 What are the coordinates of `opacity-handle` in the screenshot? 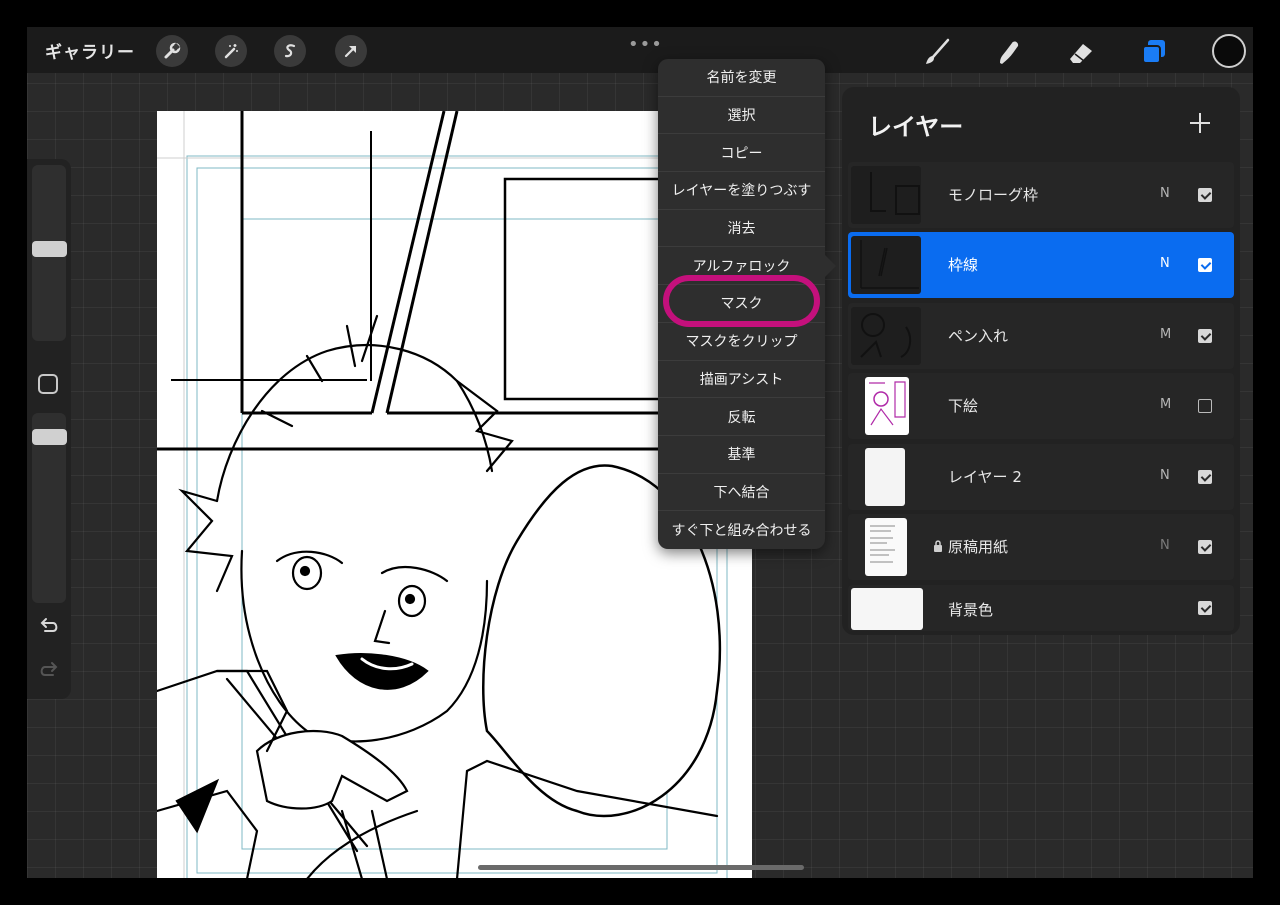 It's located at (49, 437).